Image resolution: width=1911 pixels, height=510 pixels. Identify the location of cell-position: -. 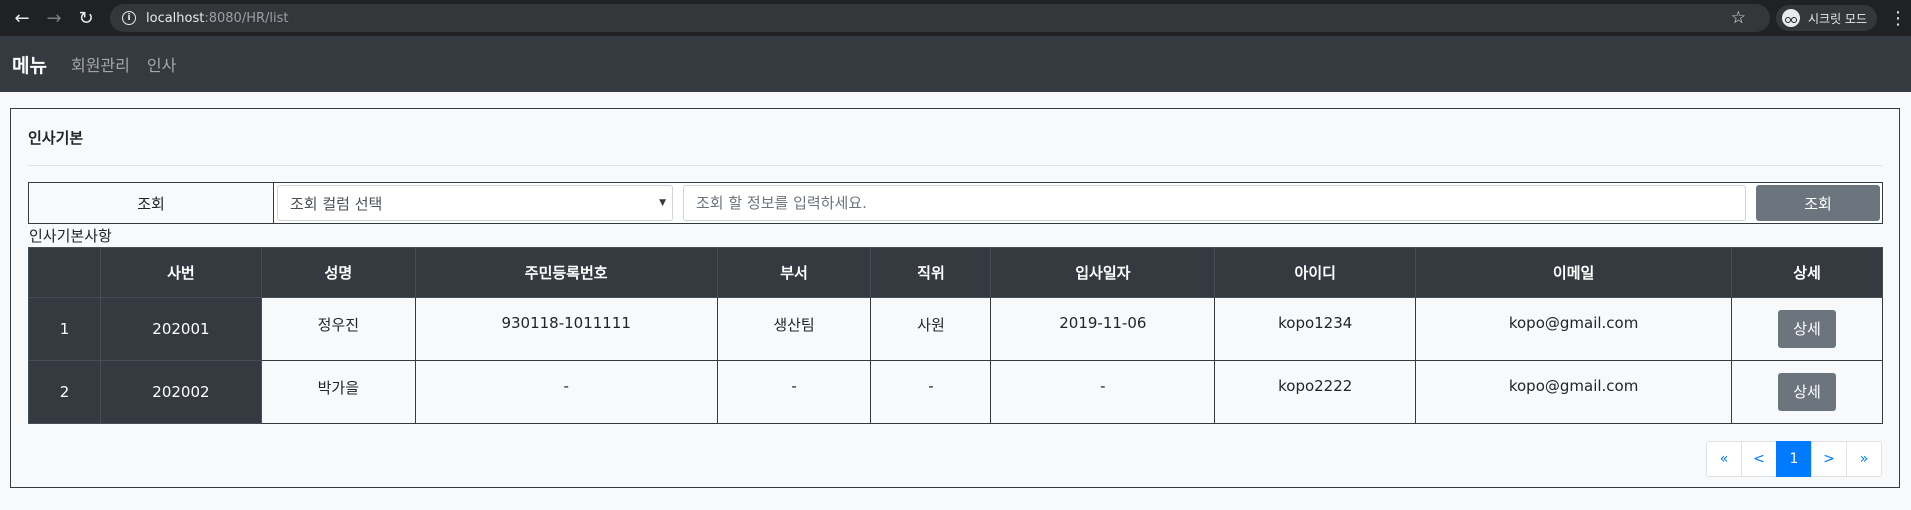
(931, 392).